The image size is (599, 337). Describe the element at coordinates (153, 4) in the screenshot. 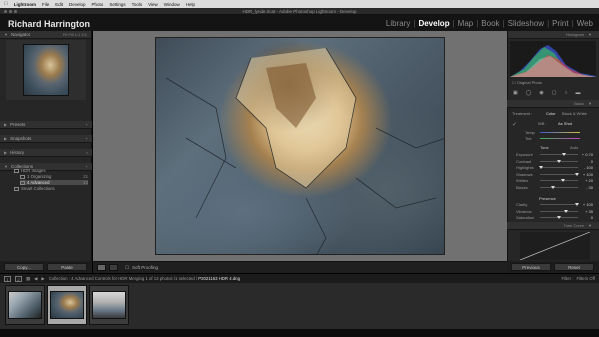

I see `menu-view: View` at that location.